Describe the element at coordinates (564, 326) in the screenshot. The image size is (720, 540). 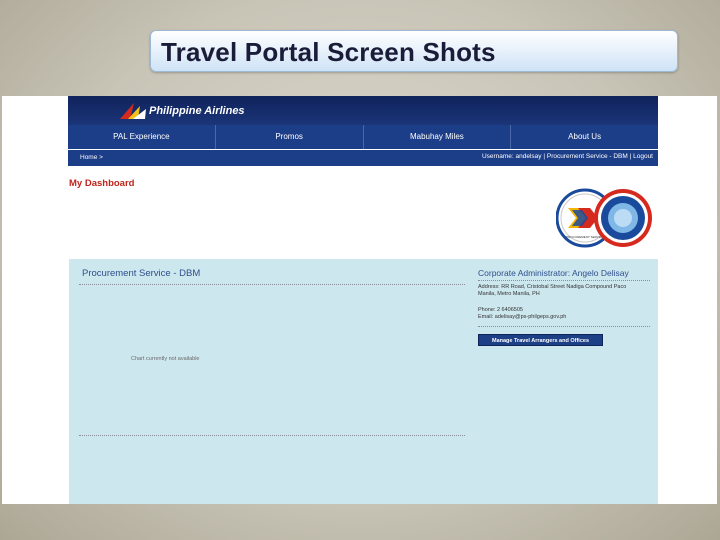
I see `divider-right-bottom` at that location.